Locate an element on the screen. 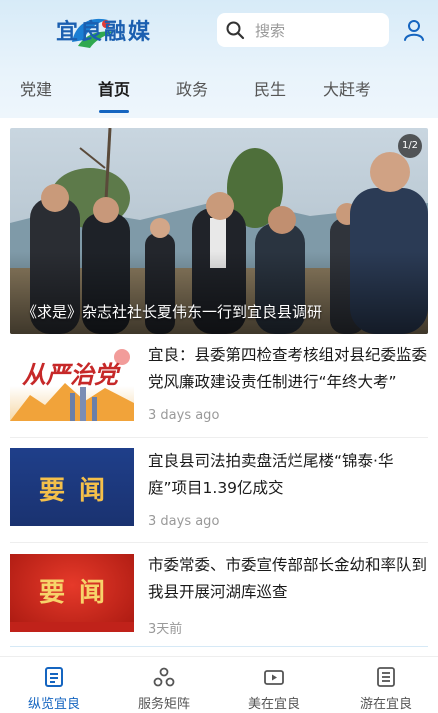 This screenshot has width=438, height=713. tab-daganka: 大赶考 is located at coordinates (347, 88).